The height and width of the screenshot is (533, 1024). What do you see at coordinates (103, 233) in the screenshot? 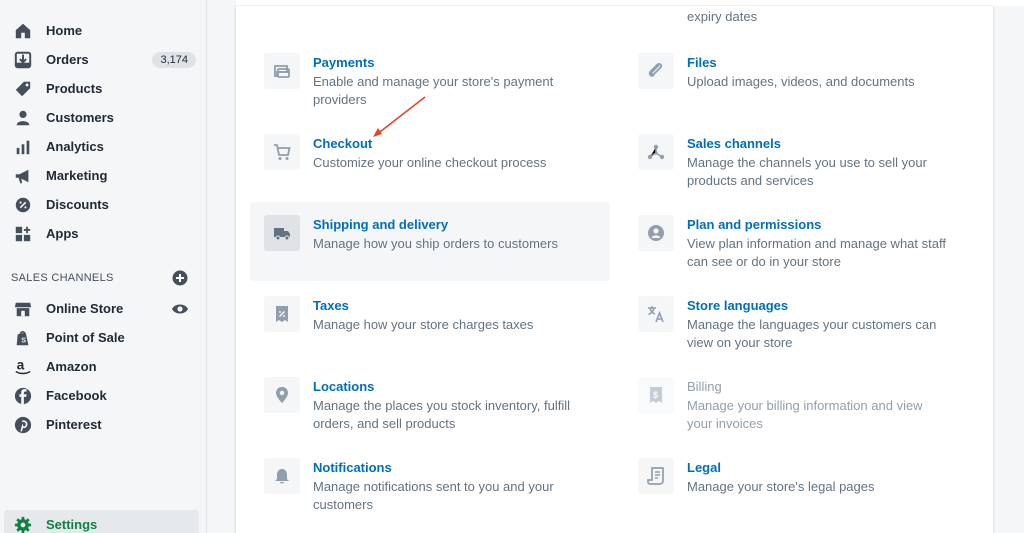
I see `sidebar-item-apps: Apps` at bounding box center [103, 233].